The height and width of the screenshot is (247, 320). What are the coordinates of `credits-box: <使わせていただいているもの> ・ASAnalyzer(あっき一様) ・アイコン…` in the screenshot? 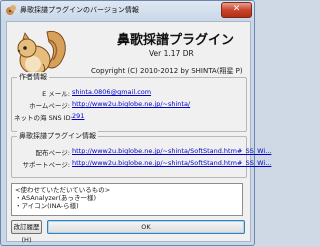 It's located at (127, 199).